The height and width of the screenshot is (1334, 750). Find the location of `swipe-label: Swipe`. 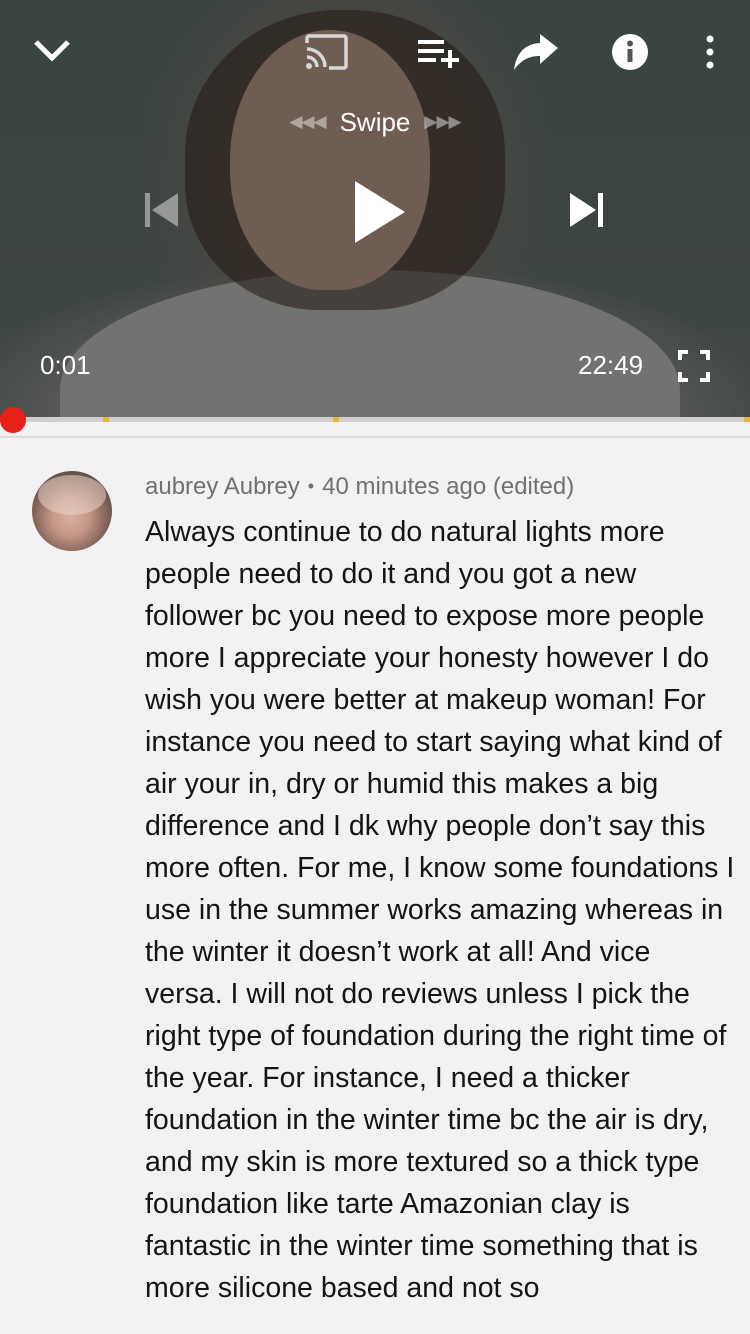

swipe-label: Swipe is located at coordinates (375, 121).